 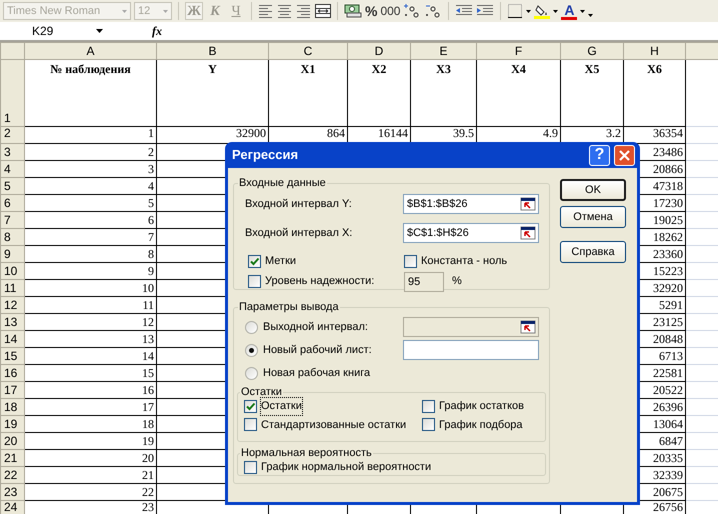 What do you see at coordinates (593, 252) in the screenshot?
I see `dialog-button: Справка` at bounding box center [593, 252].